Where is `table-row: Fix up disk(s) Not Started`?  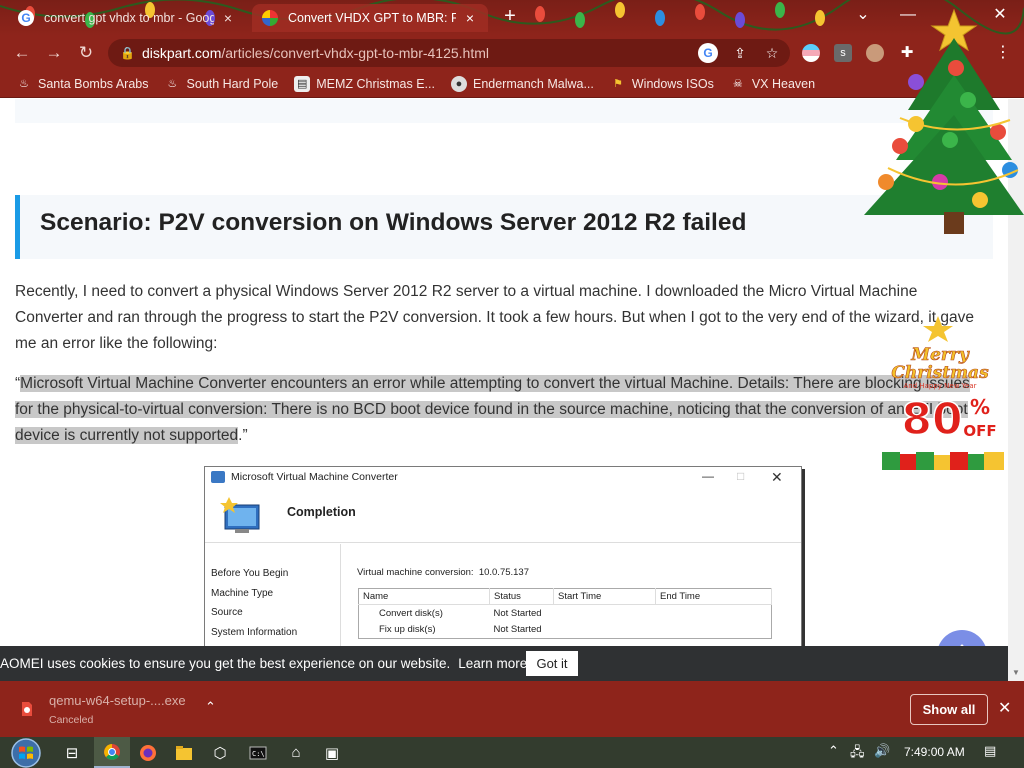
table-row: Fix up disk(s) Not Started is located at coordinates (460, 630).